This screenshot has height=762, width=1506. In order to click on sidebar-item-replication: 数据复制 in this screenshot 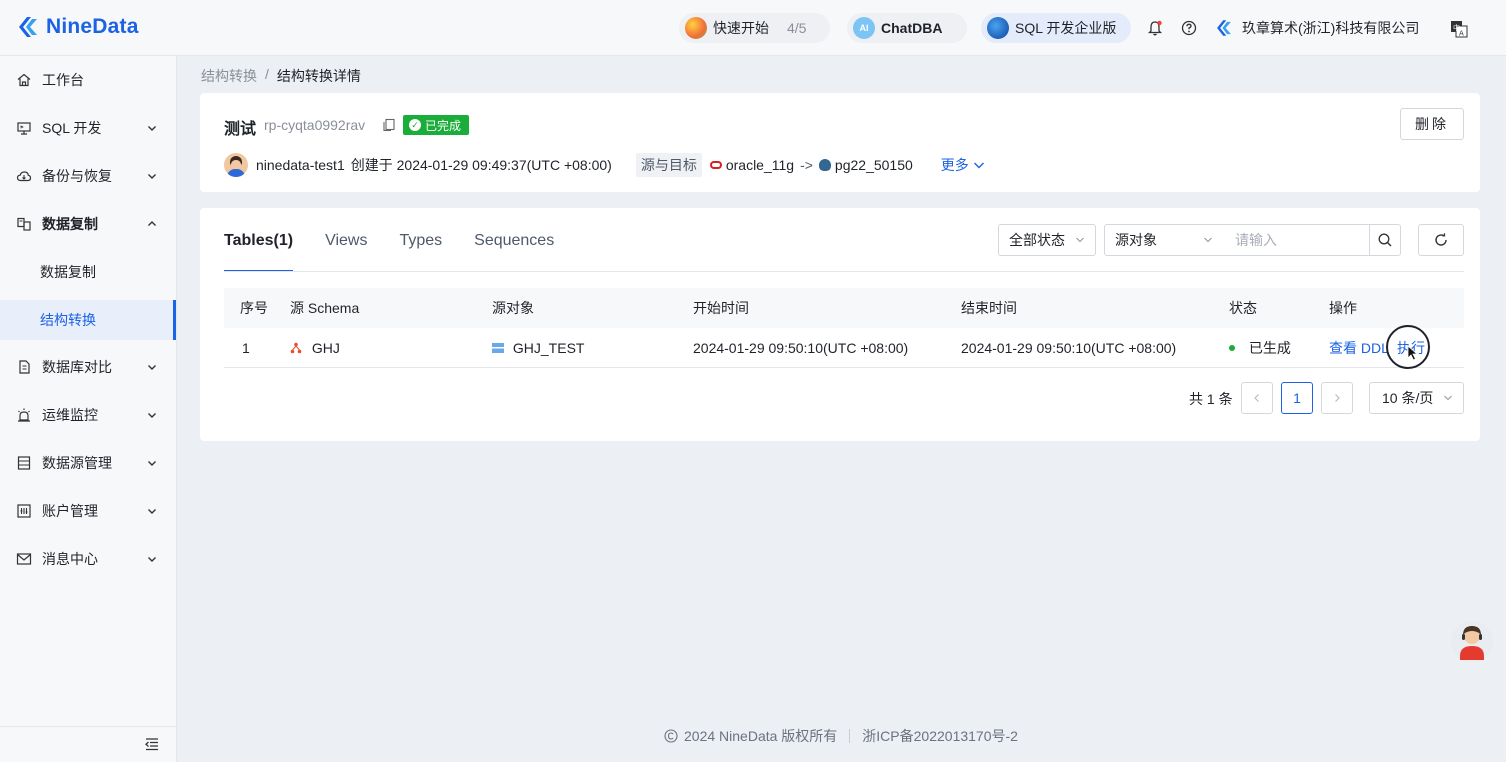, I will do `click(88, 224)`.